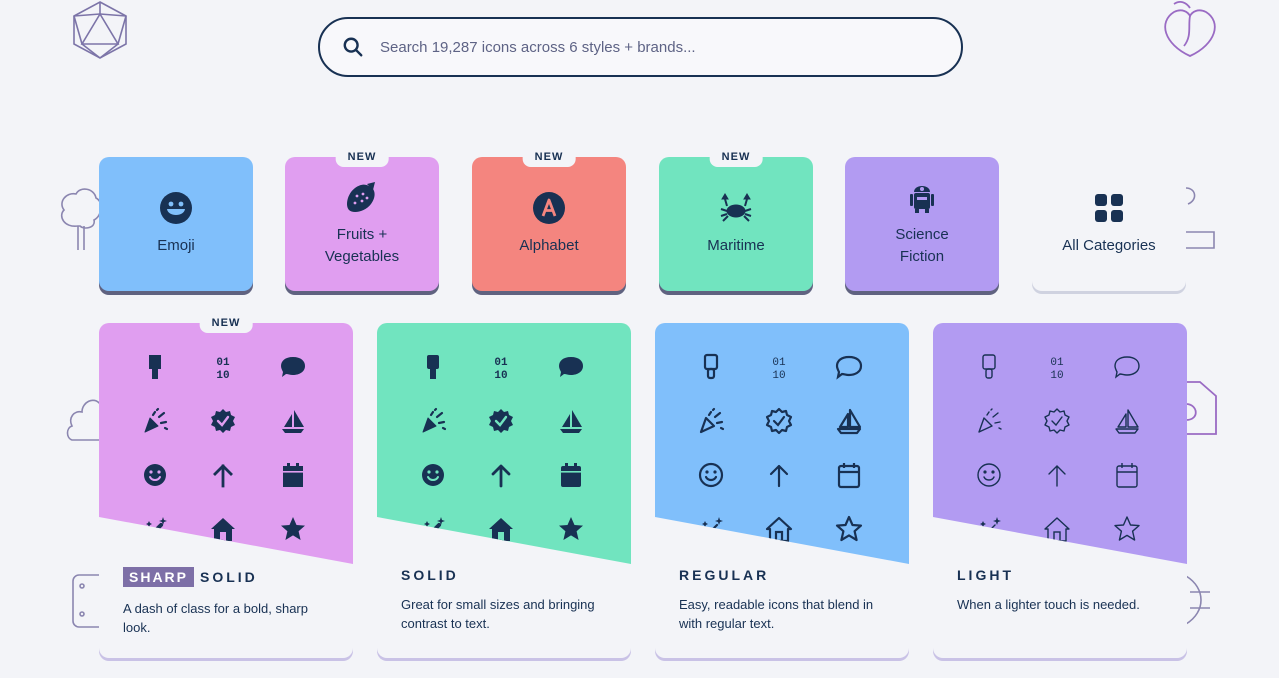 This screenshot has height=678, width=1279. What do you see at coordinates (724, 575) in the screenshot?
I see `style-title-text: REGULAR` at bounding box center [724, 575].